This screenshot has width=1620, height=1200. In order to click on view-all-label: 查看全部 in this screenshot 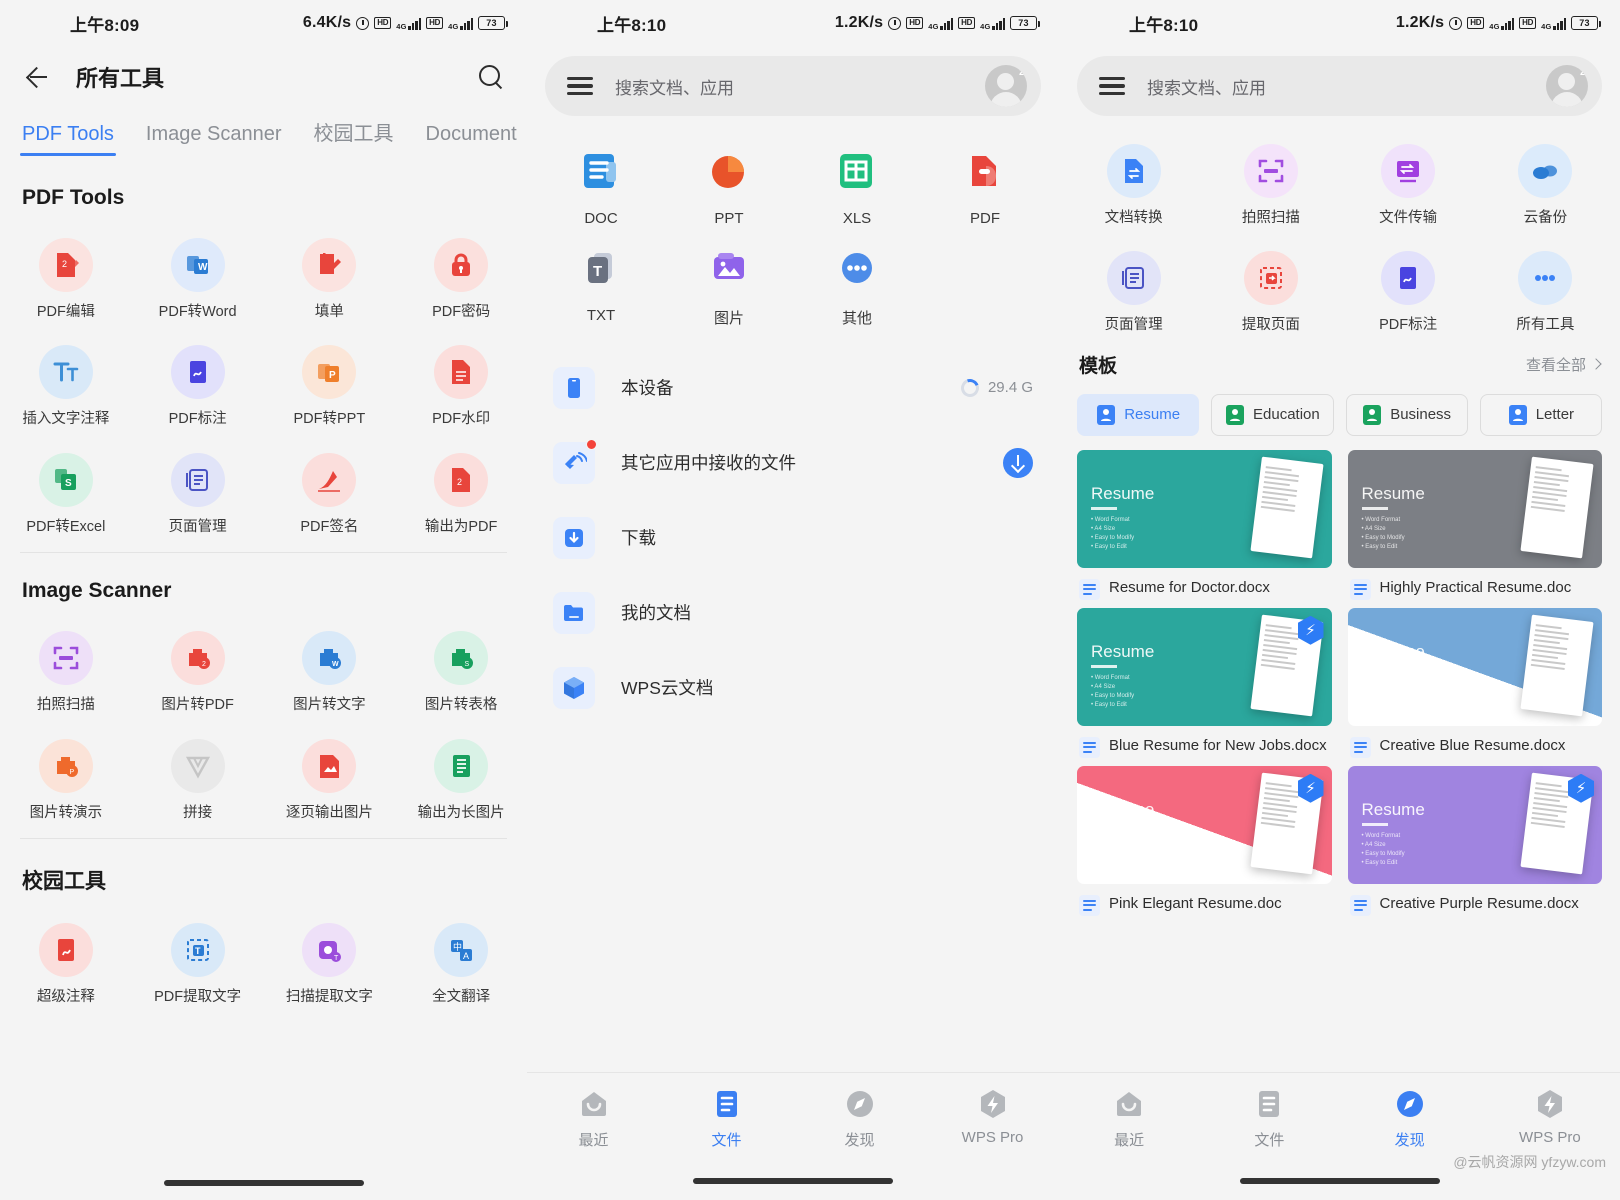, I will do `click(1555, 365)`.